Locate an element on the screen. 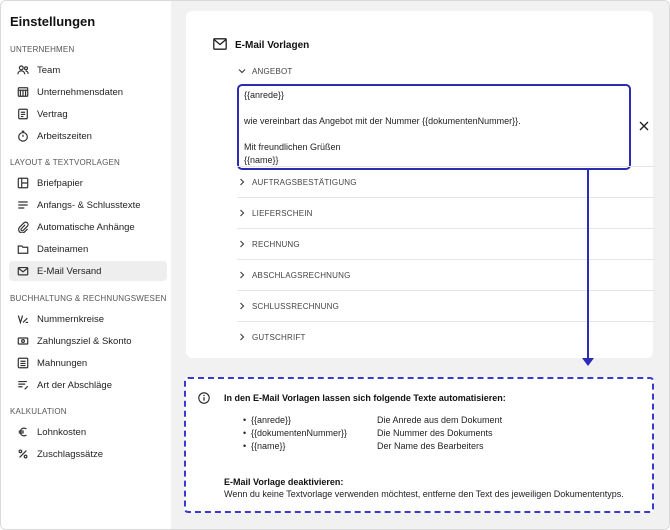  sidebar-item-label: Lohnkosten is located at coordinates (62, 432).